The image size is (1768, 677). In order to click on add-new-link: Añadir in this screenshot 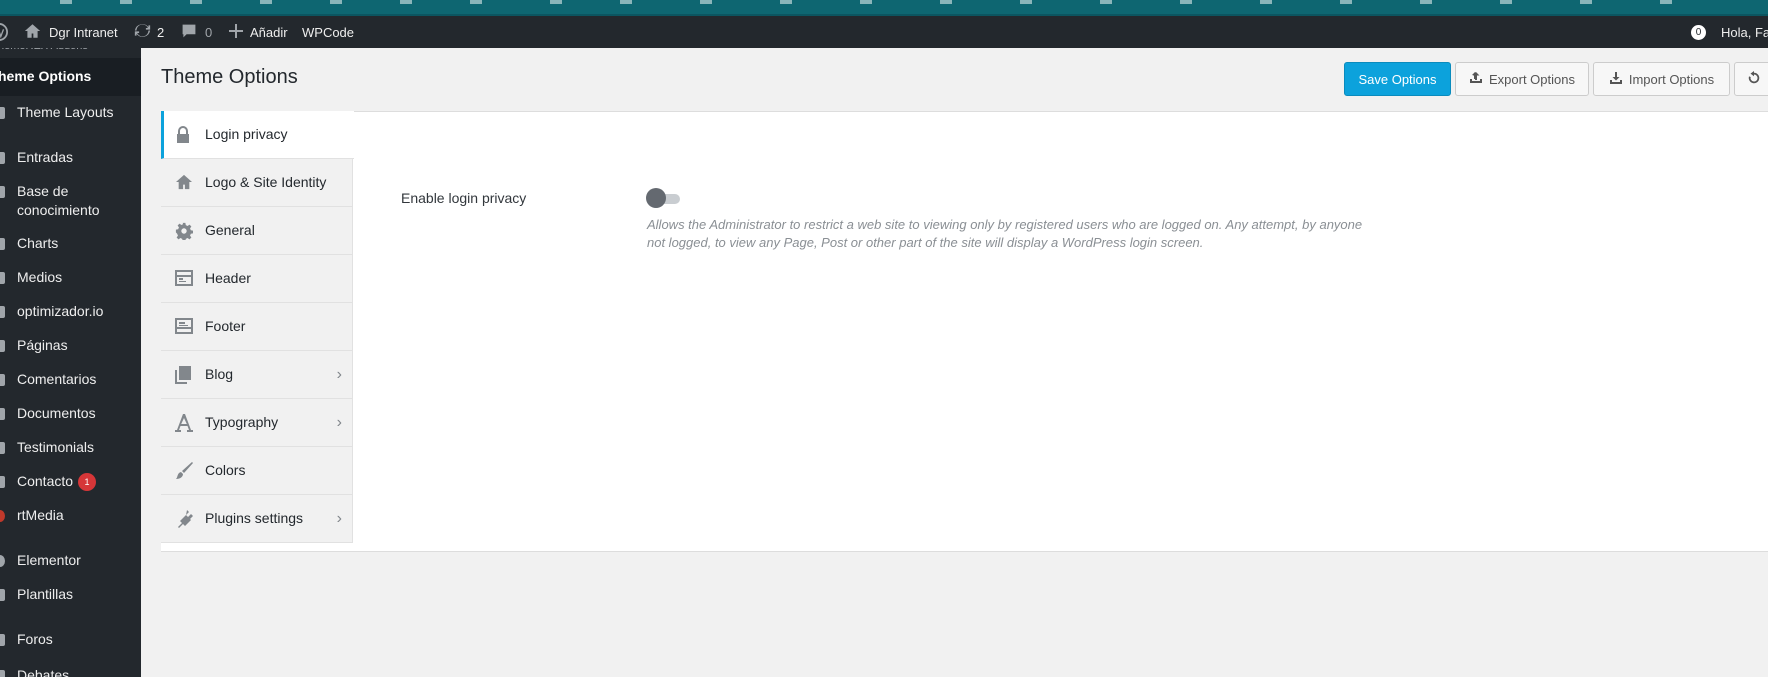, I will do `click(258, 32)`.